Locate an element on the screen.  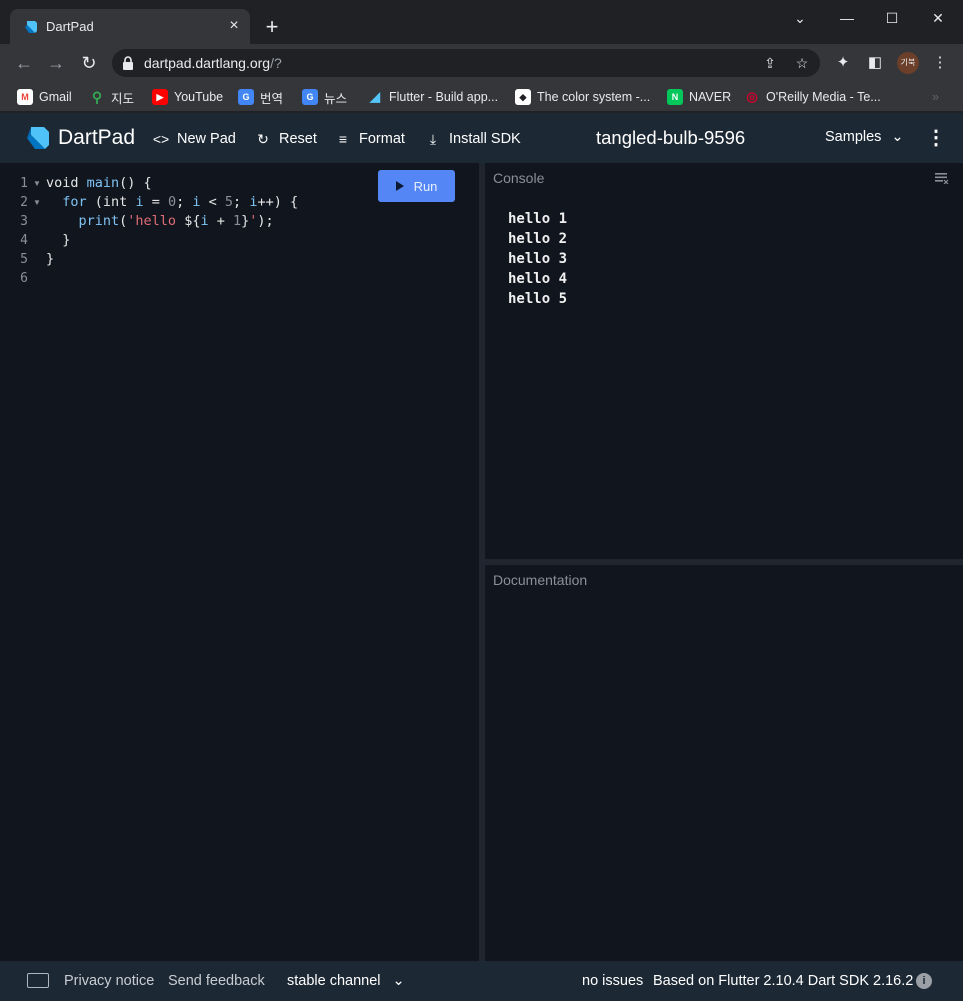
code-line: } is located at coordinates (50, 259).